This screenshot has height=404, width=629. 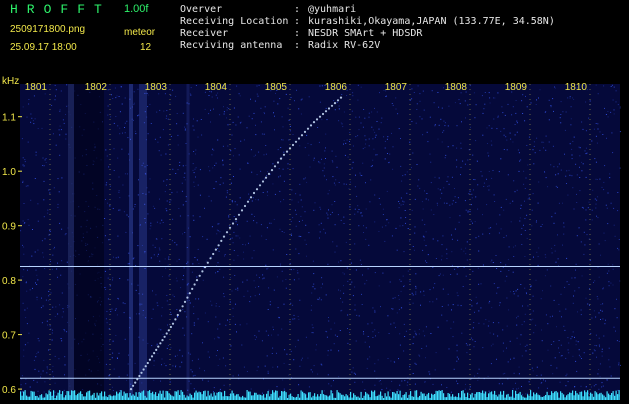 What do you see at coordinates (131, 242) in the screenshot?
I see `interference-band` at bounding box center [131, 242].